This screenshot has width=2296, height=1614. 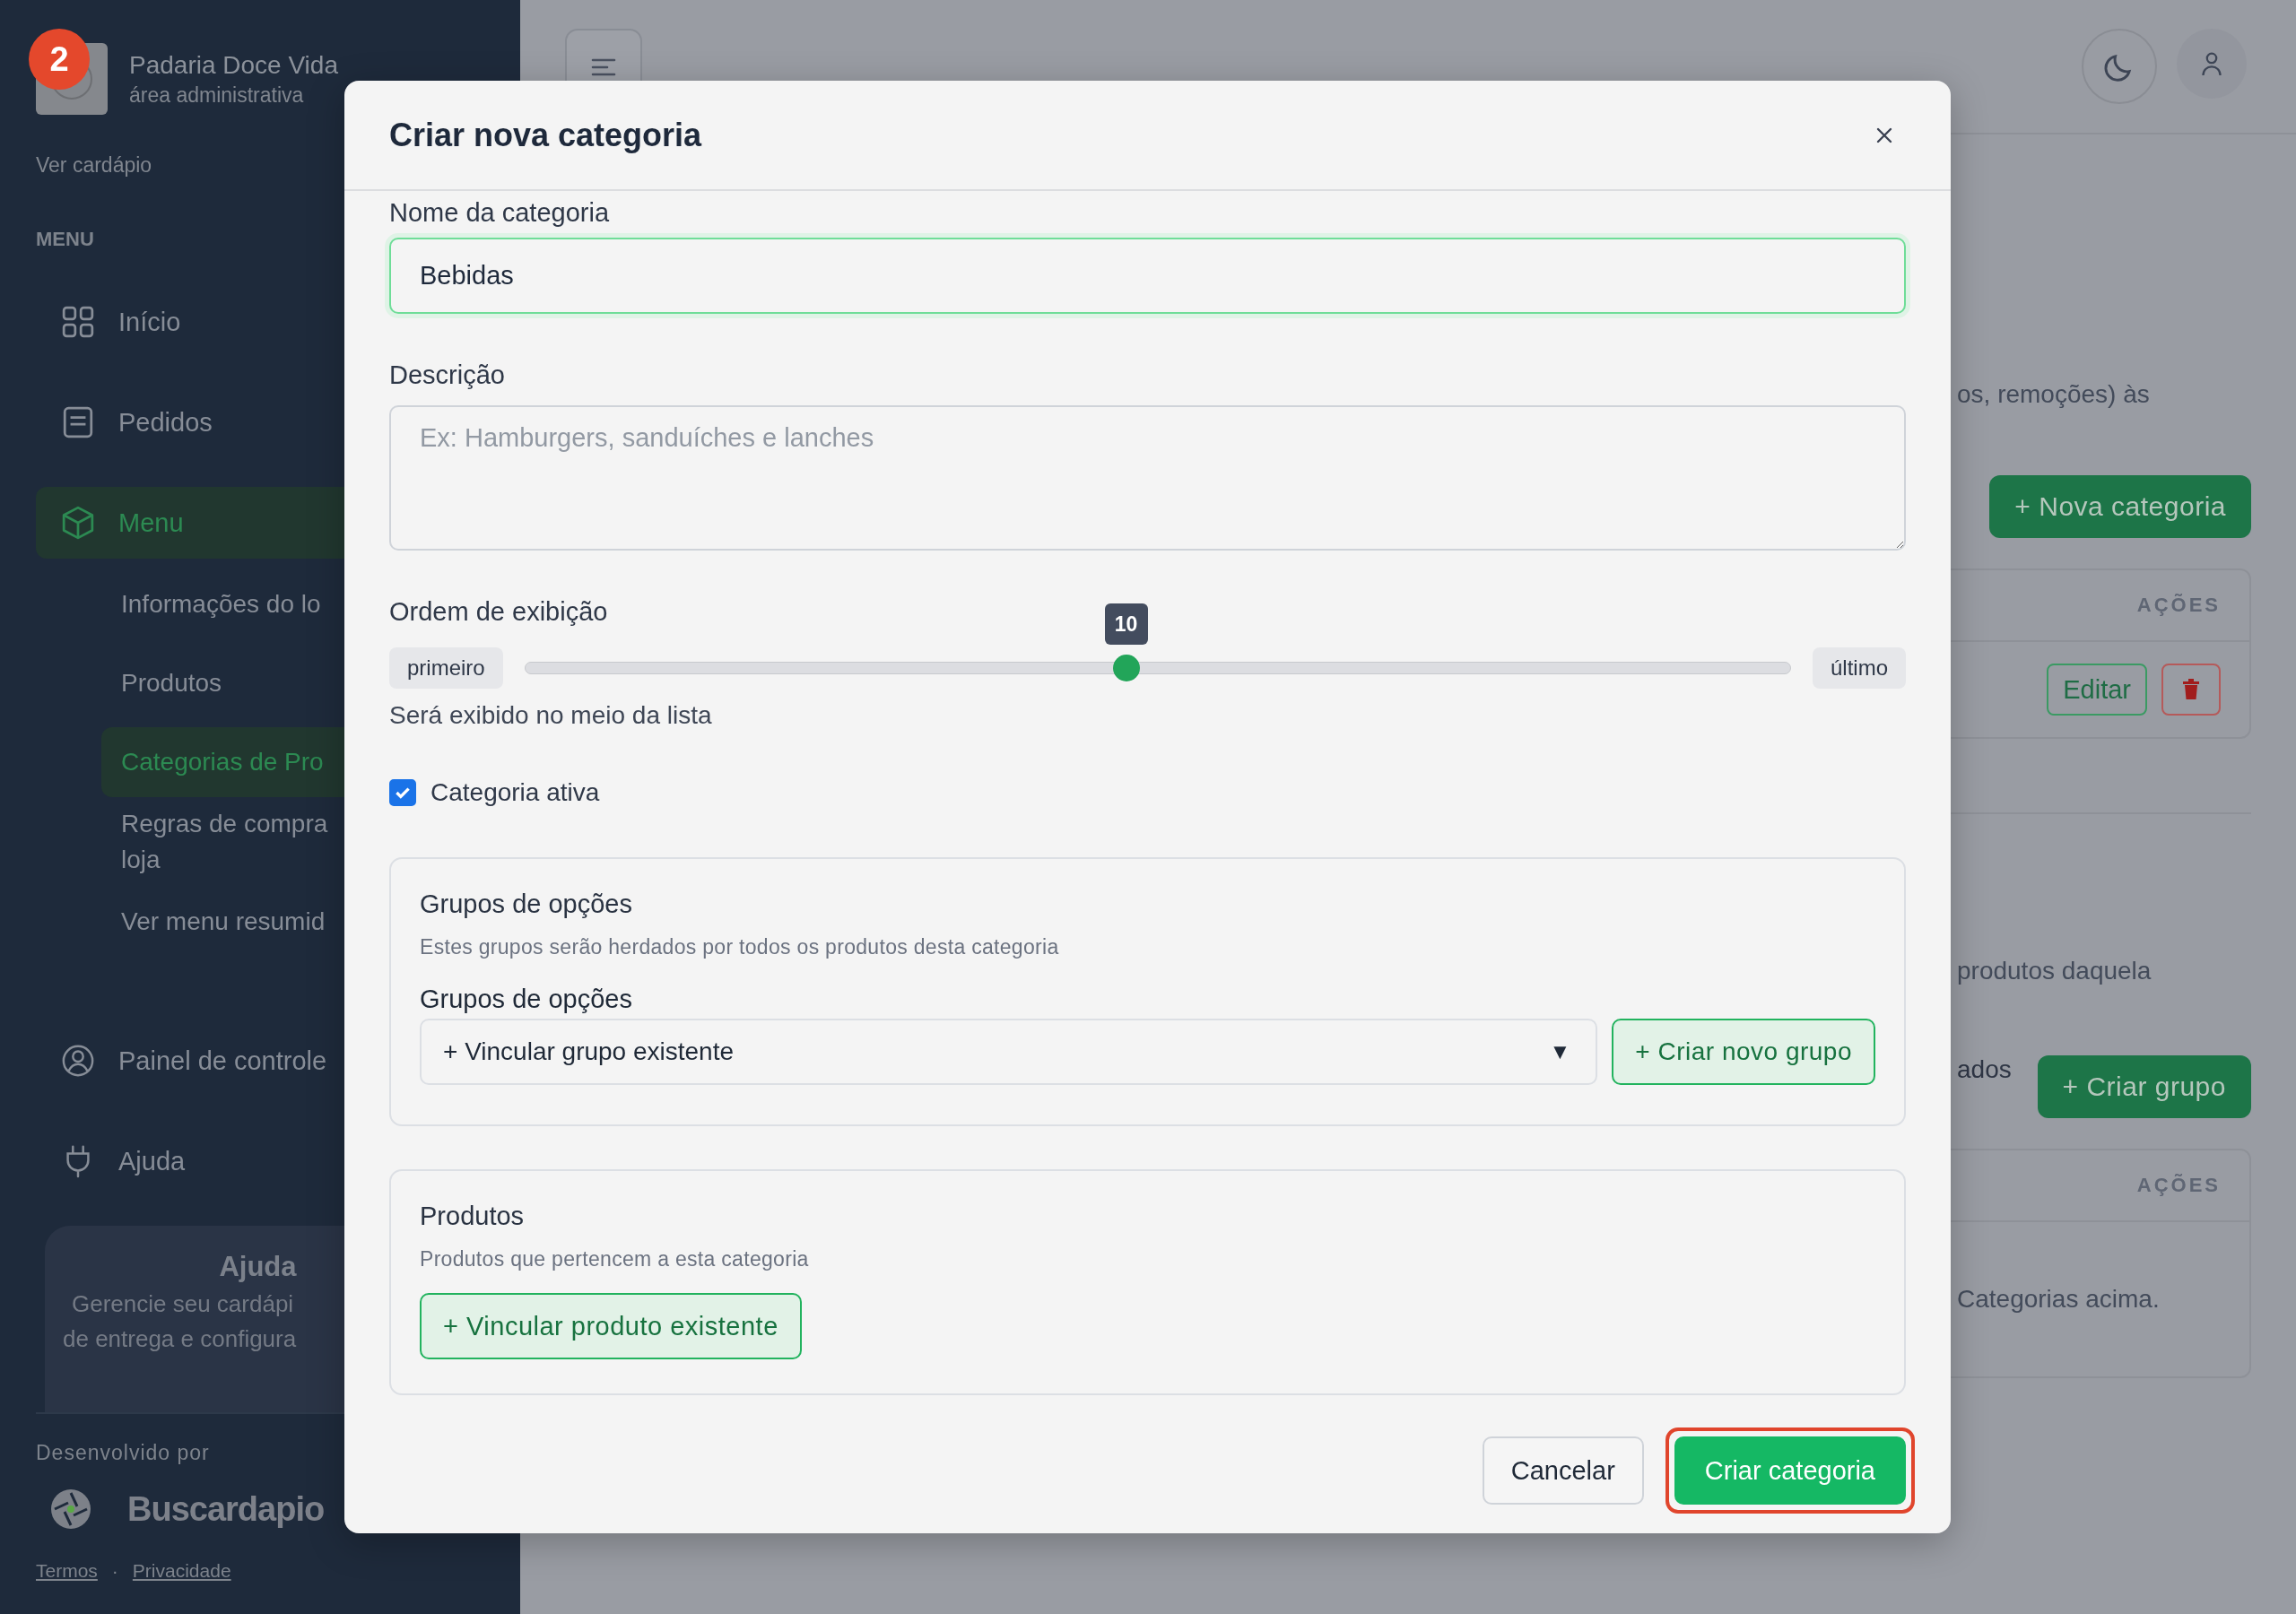 I want to click on sidebar-item: Ajuda, so click(x=278, y=1161).